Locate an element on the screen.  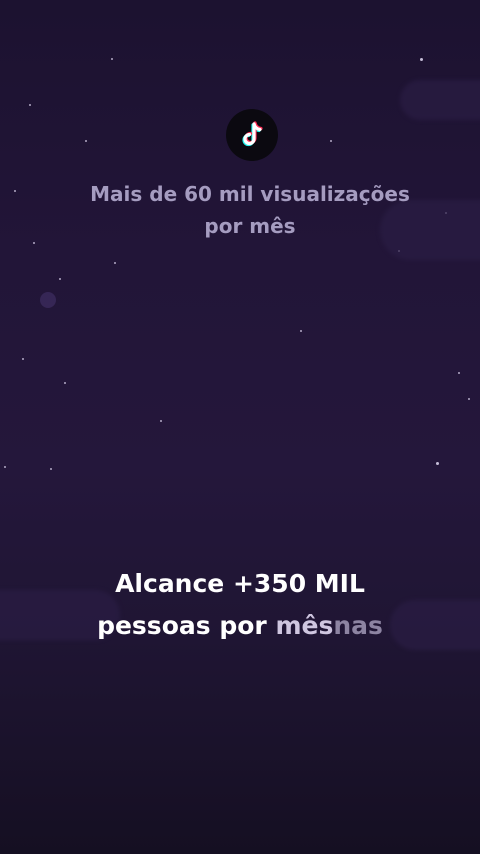
views-subtitle: Mais de 60 mil visualizações por mês is located at coordinates (250, 210).